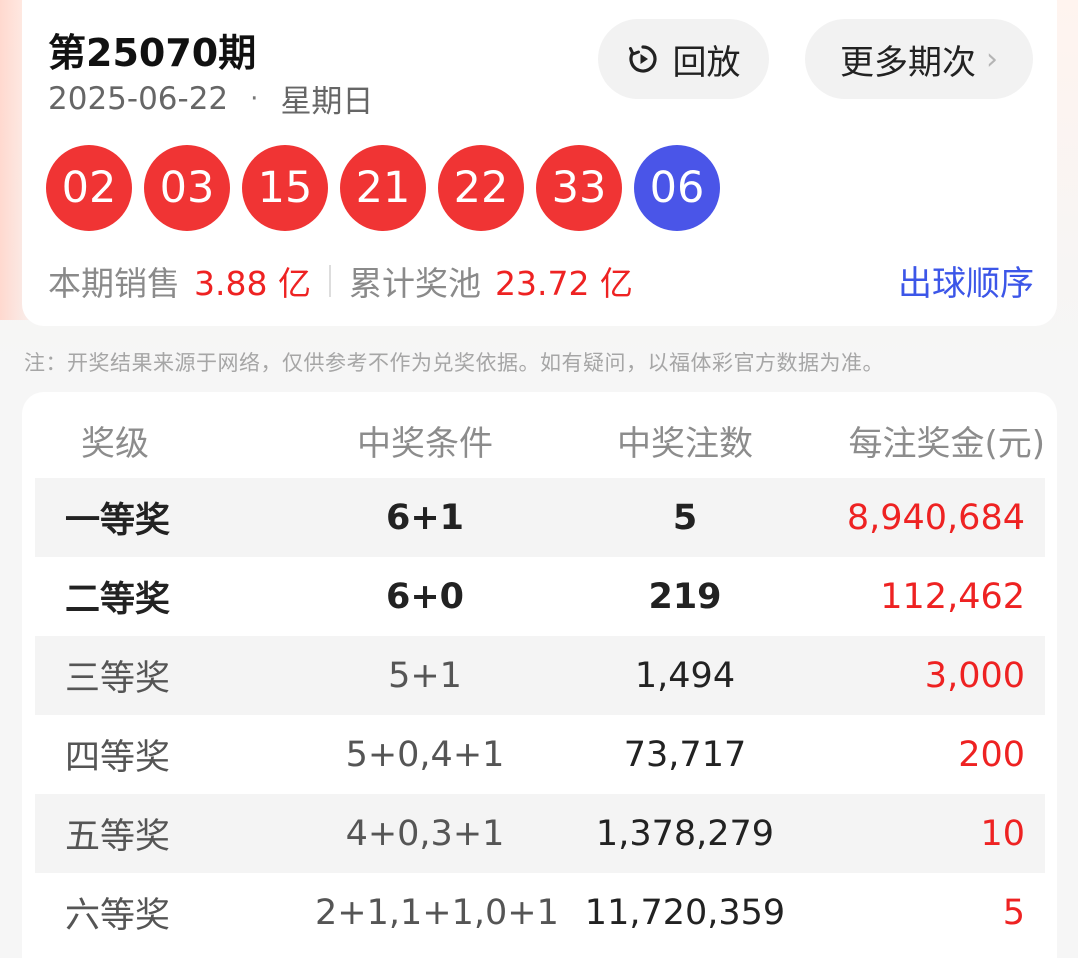  Describe the element at coordinates (481, 188) in the screenshot. I see `red-ball: 22` at that location.